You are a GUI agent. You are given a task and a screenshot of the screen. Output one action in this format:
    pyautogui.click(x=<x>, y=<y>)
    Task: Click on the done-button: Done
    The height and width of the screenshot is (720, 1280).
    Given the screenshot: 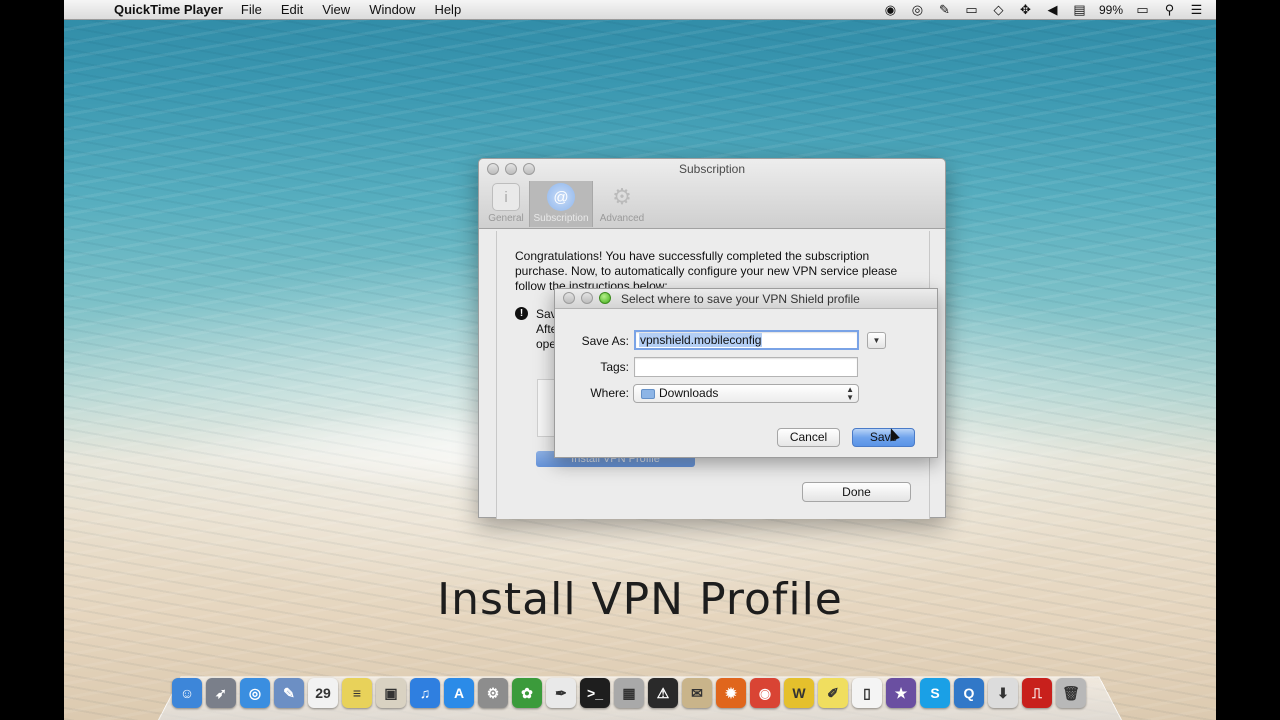 What is the action you would take?
    pyautogui.click(x=856, y=492)
    